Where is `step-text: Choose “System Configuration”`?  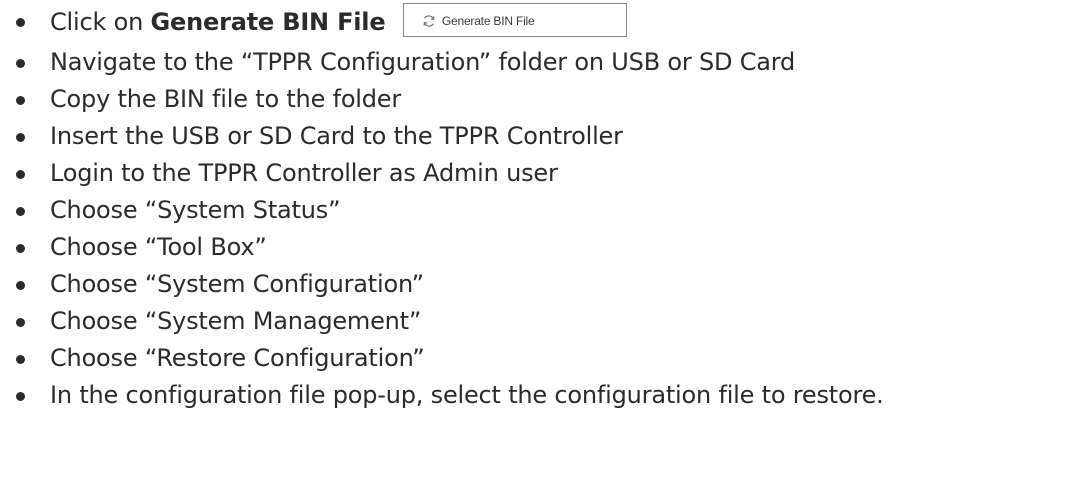 step-text: Choose “System Configuration” is located at coordinates (237, 284).